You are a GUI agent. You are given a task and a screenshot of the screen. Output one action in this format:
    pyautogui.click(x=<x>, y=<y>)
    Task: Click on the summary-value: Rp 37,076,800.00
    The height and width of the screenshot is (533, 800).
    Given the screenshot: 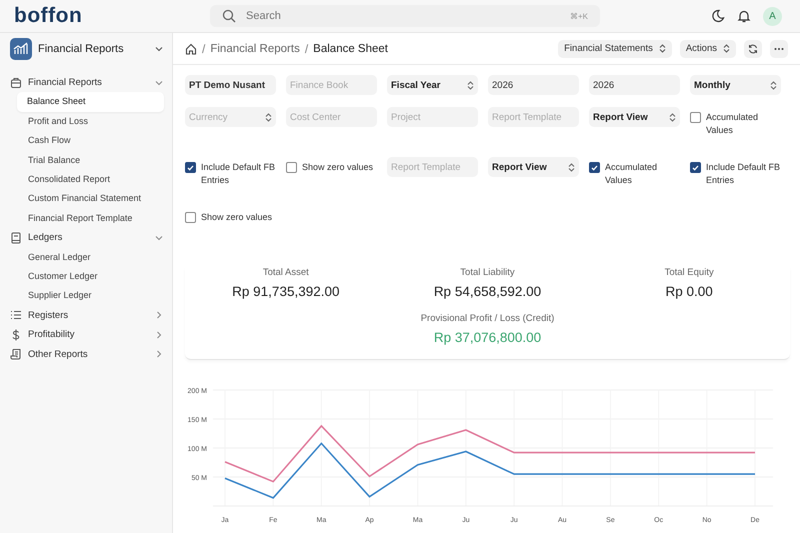 What is the action you would take?
    pyautogui.click(x=488, y=337)
    